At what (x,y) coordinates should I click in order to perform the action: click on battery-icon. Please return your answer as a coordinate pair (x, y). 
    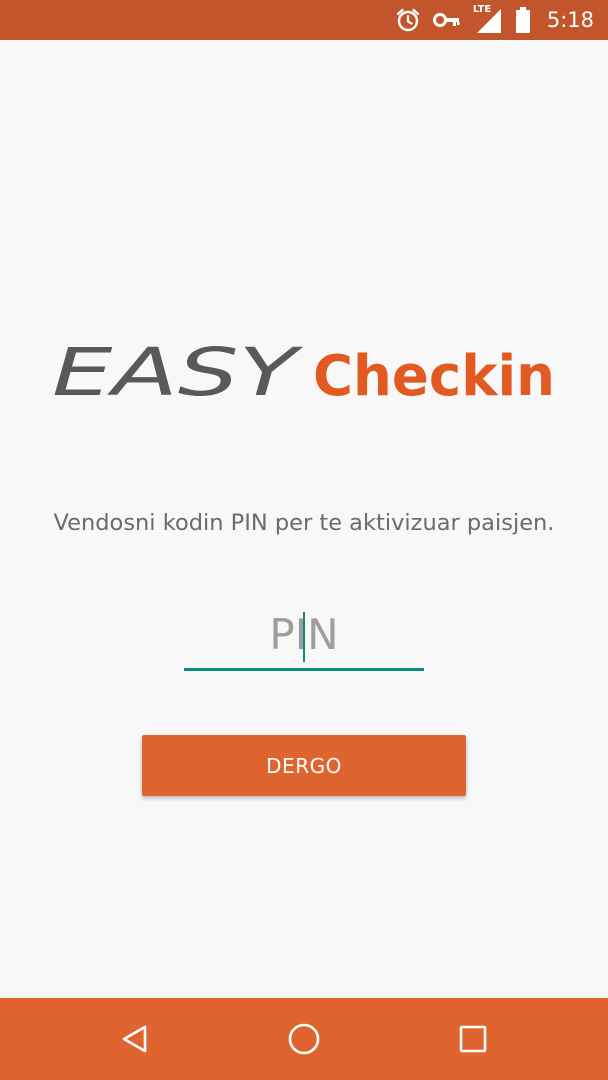
    Looking at the image, I should click on (523, 20).